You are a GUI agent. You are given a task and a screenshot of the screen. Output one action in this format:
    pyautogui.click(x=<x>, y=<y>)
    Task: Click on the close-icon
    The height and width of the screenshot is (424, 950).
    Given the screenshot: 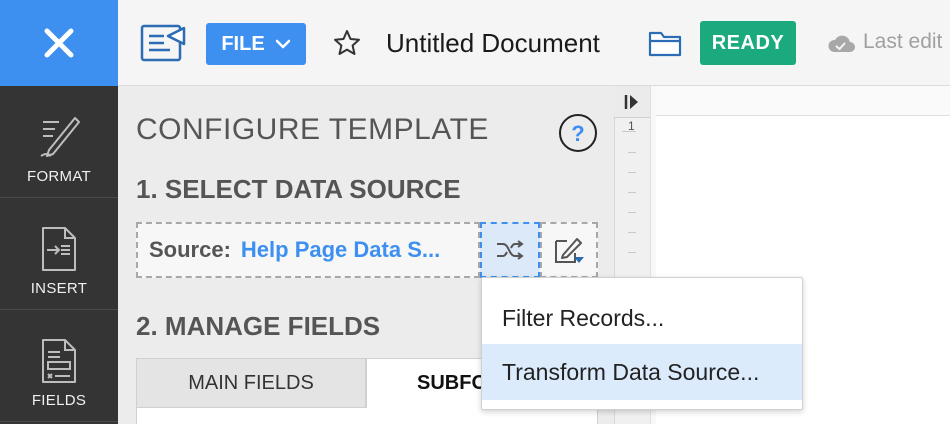 What is the action you would take?
    pyautogui.click(x=59, y=43)
    